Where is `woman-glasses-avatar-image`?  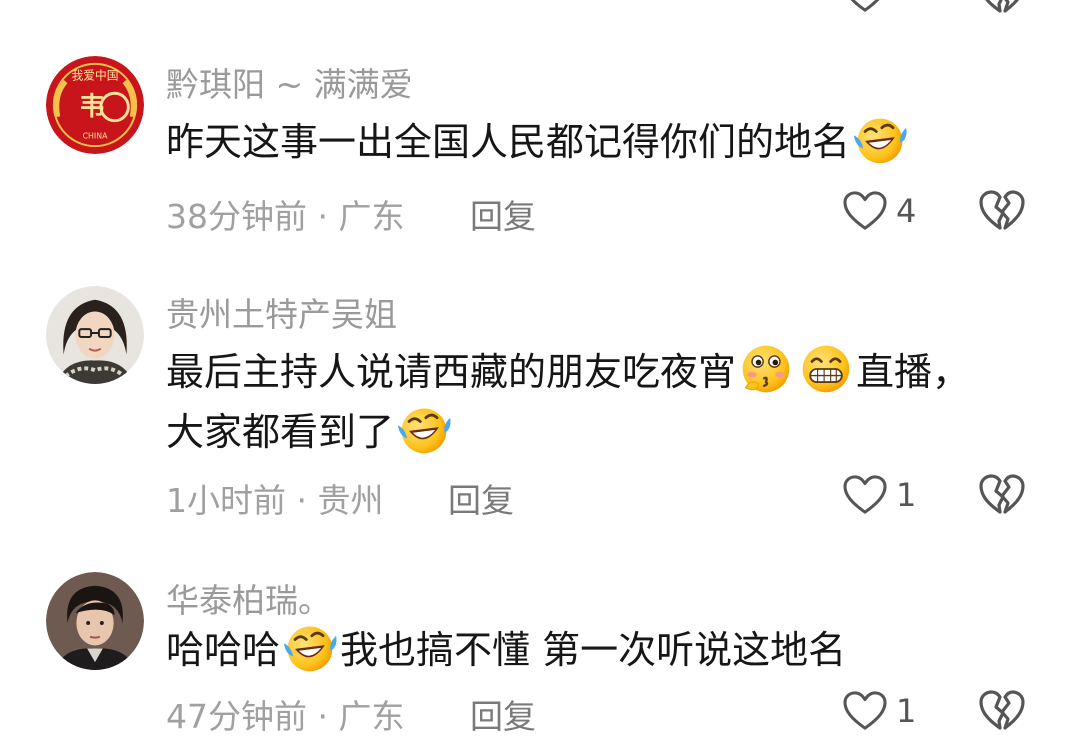
woman-glasses-avatar-image is located at coordinates (95, 335).